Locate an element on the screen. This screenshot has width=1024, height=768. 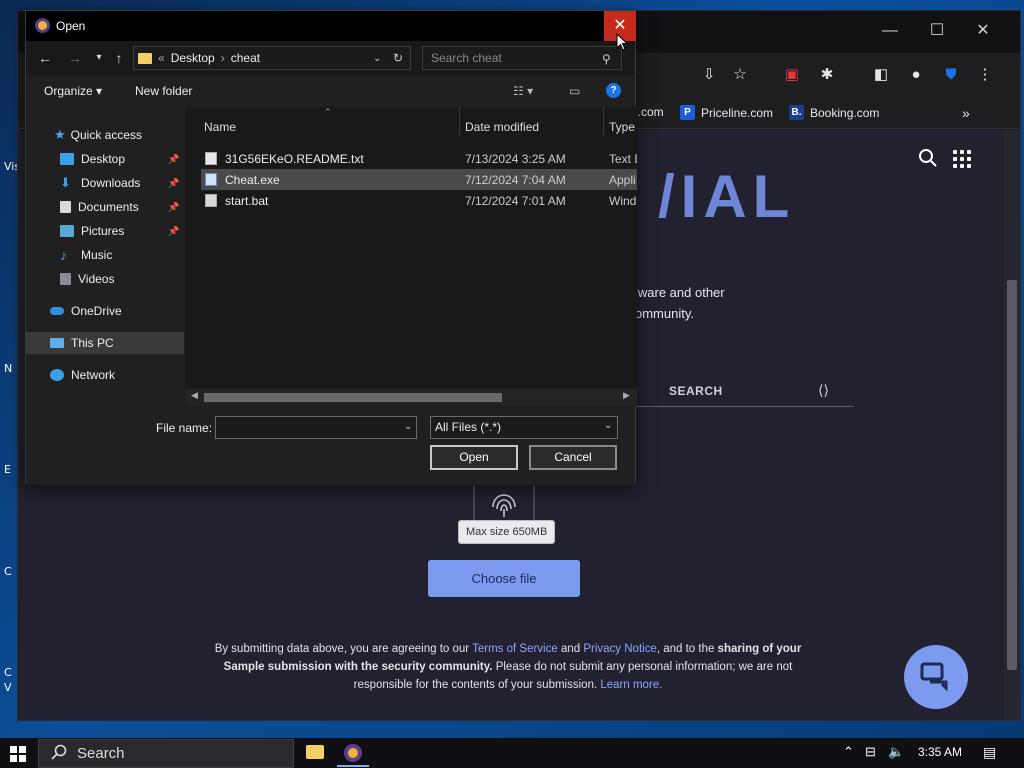
profile-icon: ● is located at coordinates (916, 75).